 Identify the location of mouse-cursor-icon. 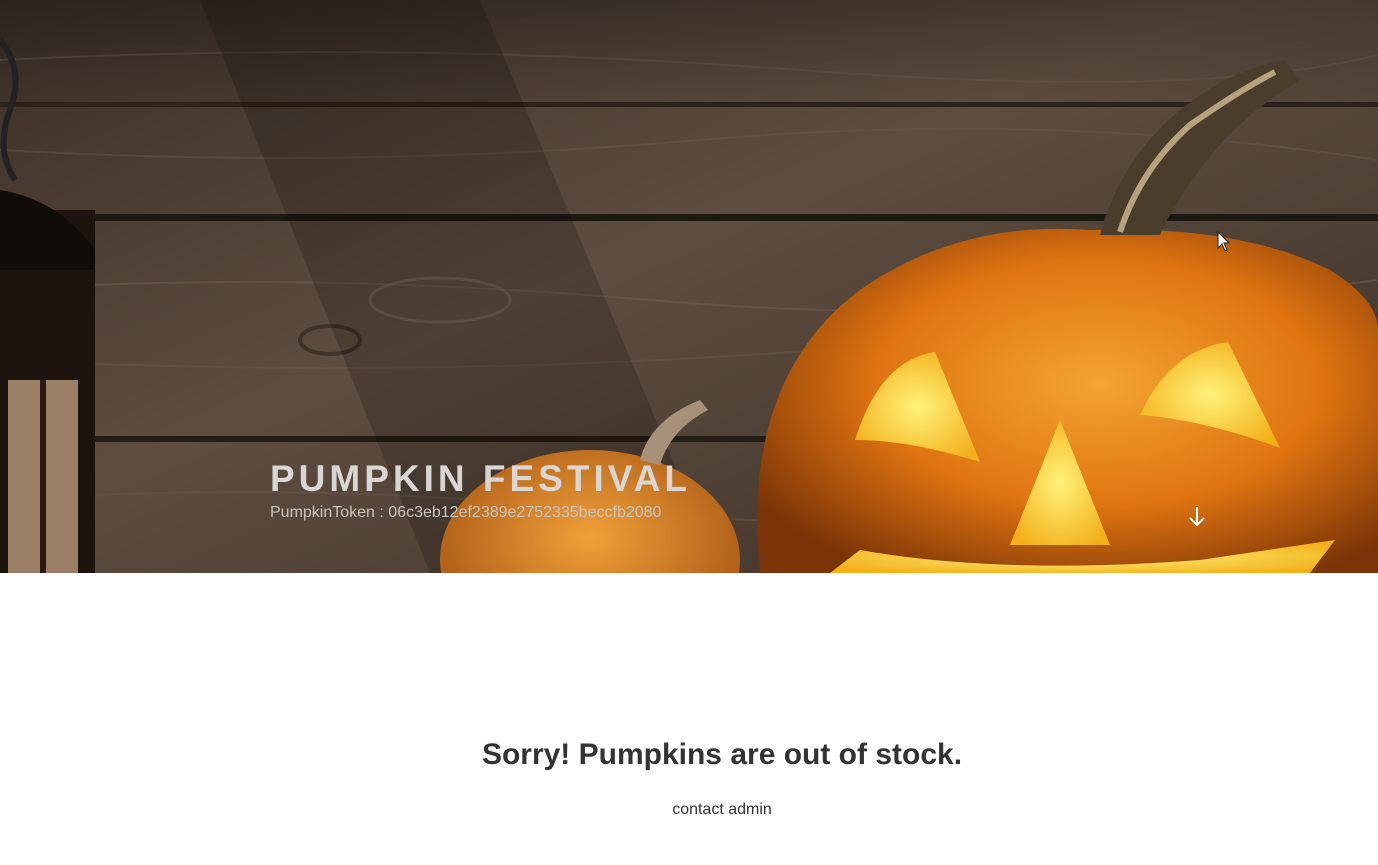
(1224, 241).